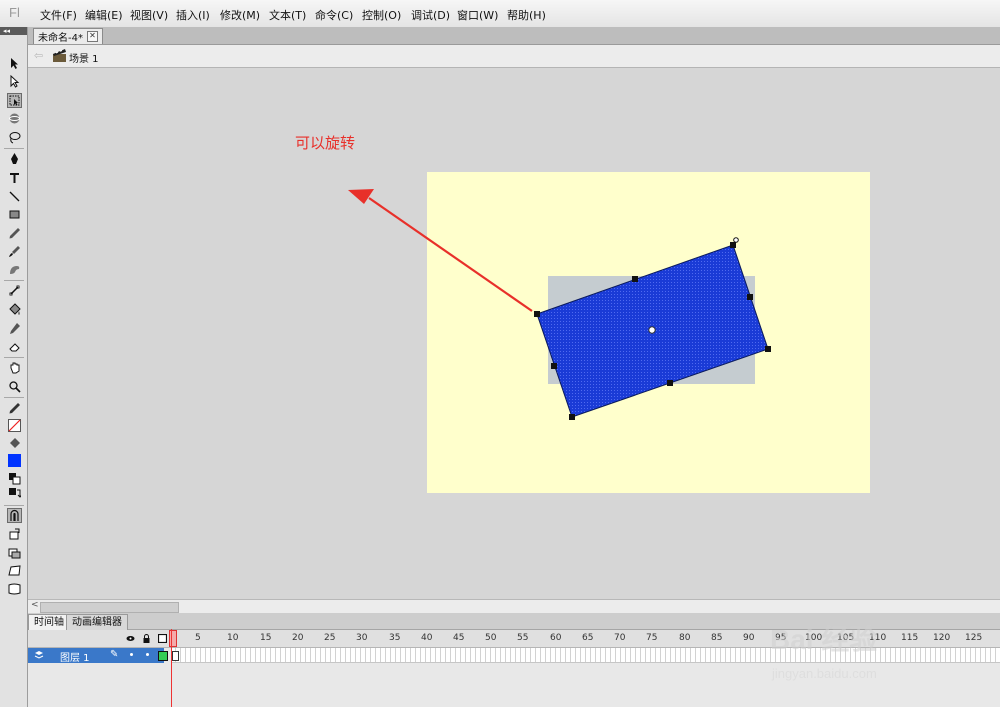 Image resolution: width=1000 pixels, height=707 pixels. I want to click on document-tab: 未命名-4* ✕, so click(68, 36).